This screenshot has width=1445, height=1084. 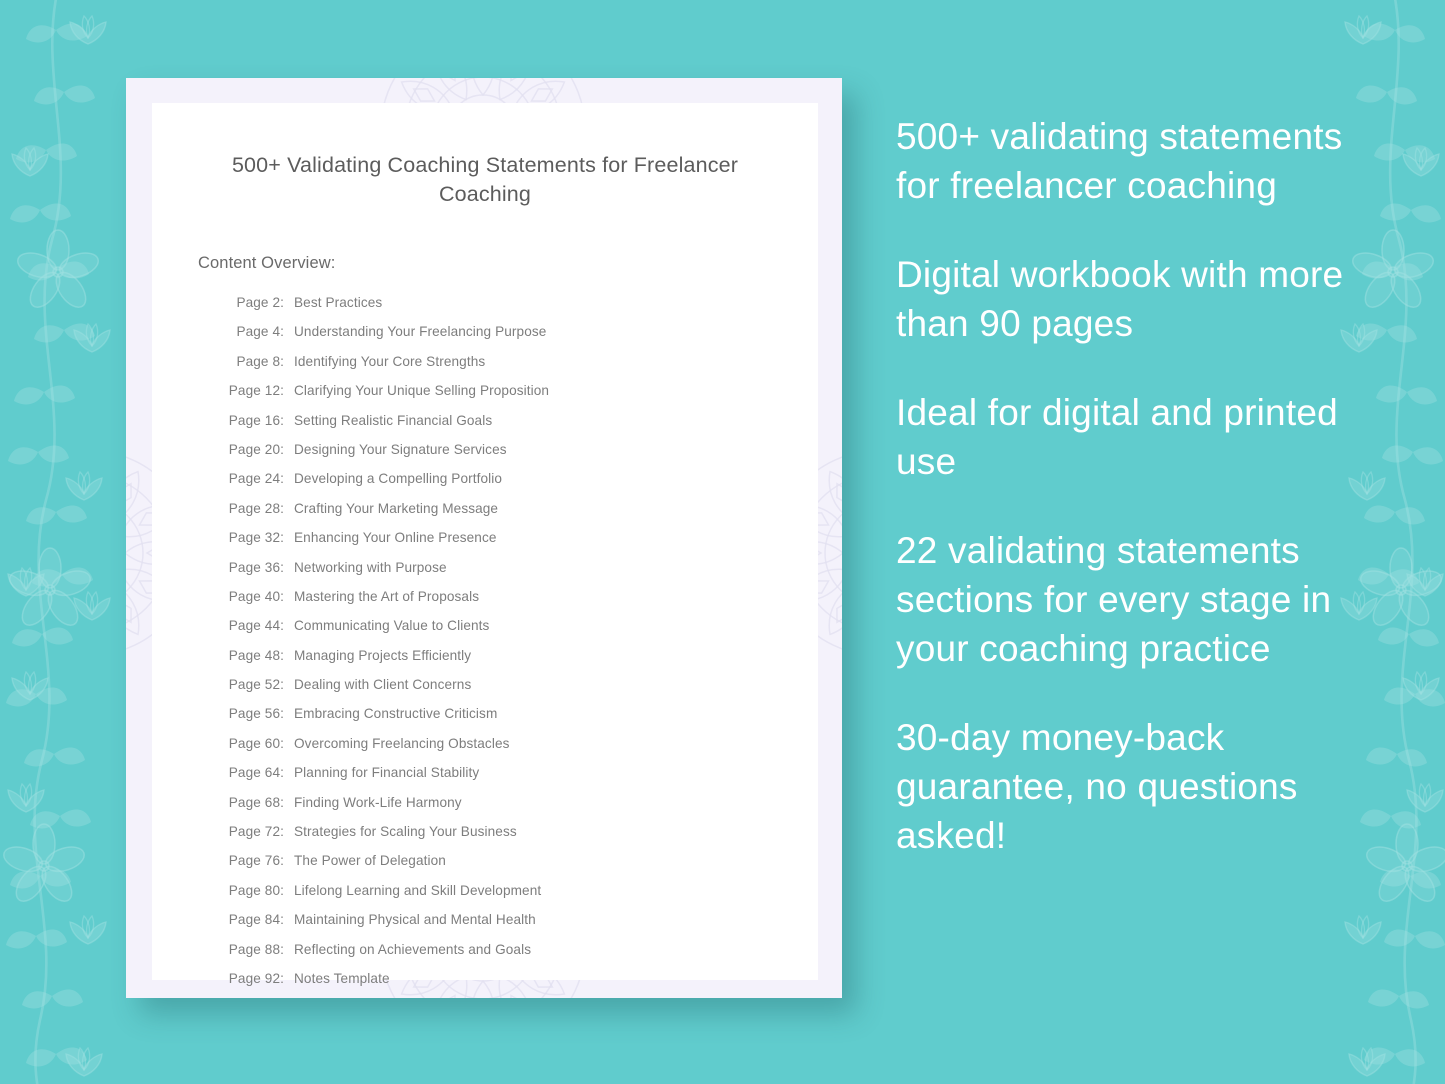 What do you see at coordinates (260, 332) in the screenshot?
I see `toc-page-number: Page 4:` at bounding box center [260, 332].